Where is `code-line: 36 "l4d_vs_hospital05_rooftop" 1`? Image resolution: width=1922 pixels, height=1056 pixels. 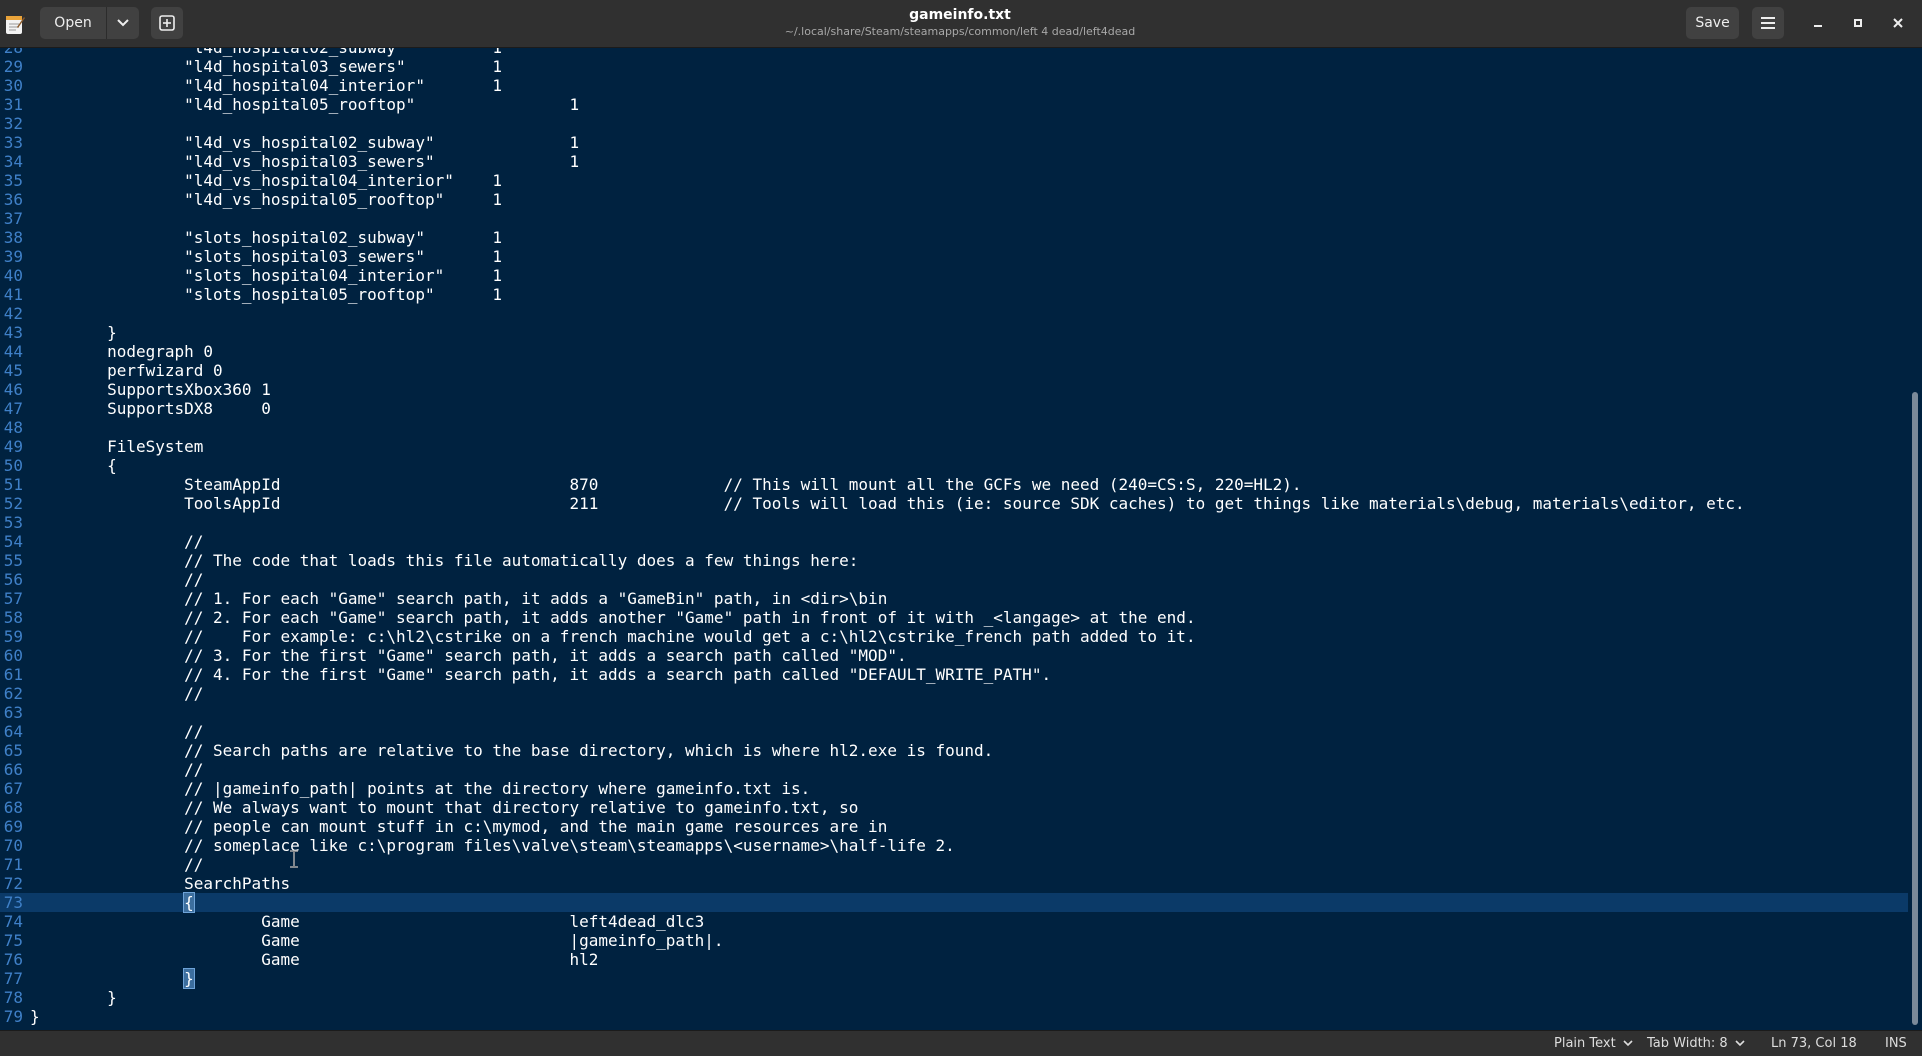
code-line: 36 "l4d_vs_hospital05_rooftop" 1 is located at coordinates (954, 199).